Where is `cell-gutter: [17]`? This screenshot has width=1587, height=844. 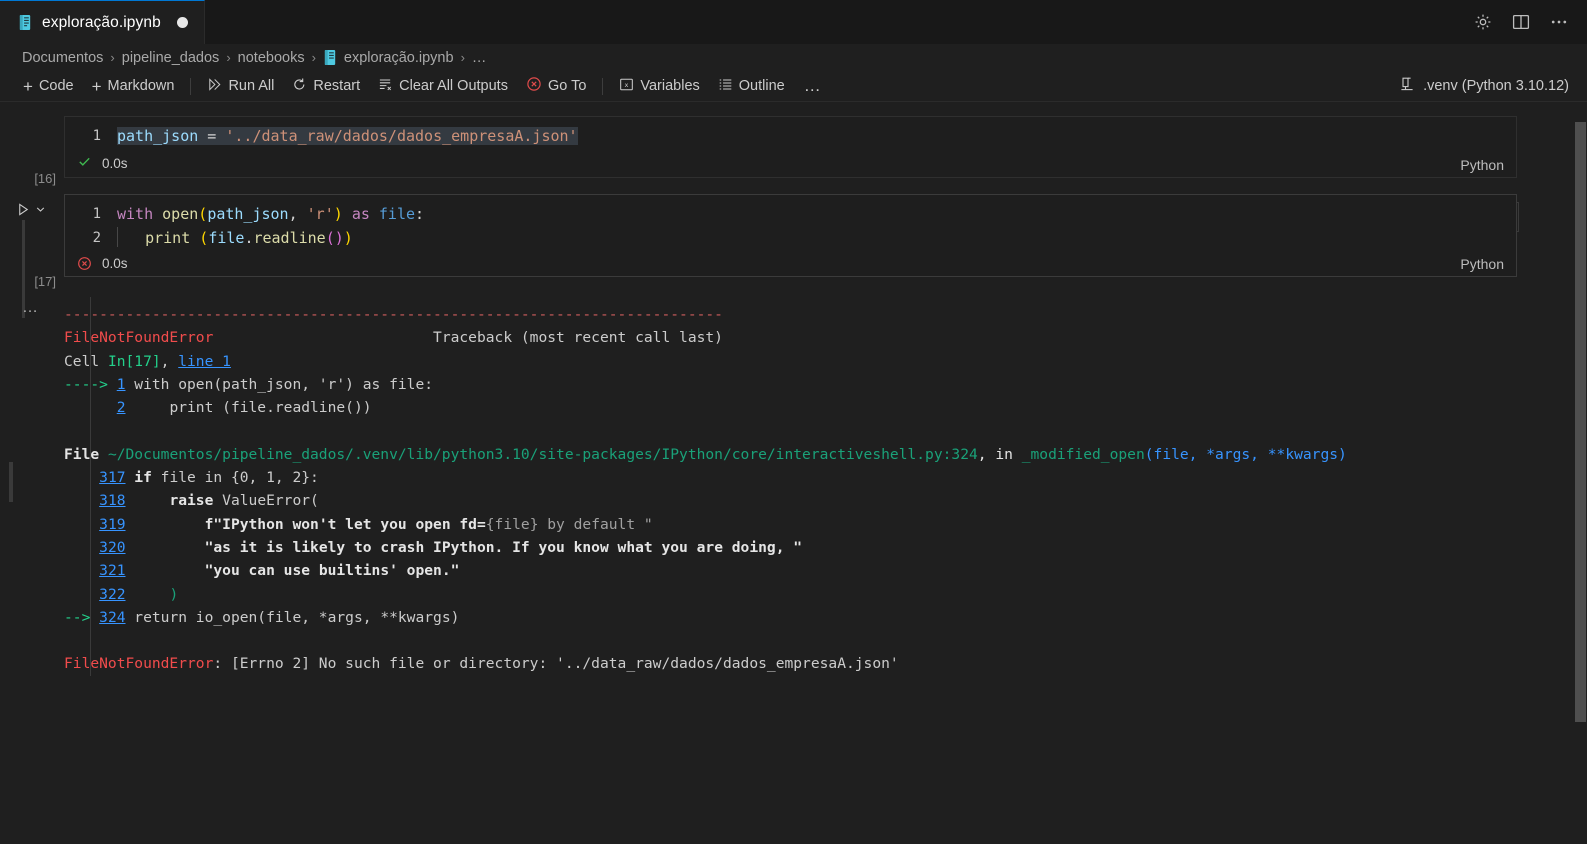
cell-gutter: [17] is located at coordinates (32, 247).